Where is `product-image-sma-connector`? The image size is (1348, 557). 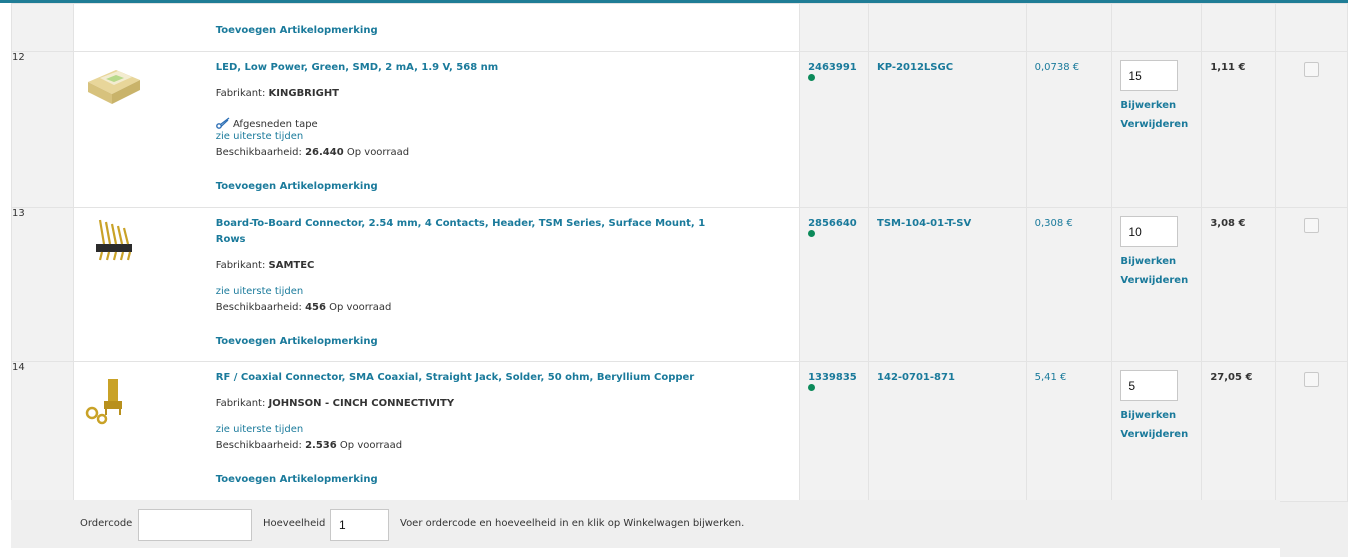 product-image-sma-connector is located at coordinates (103, 402).